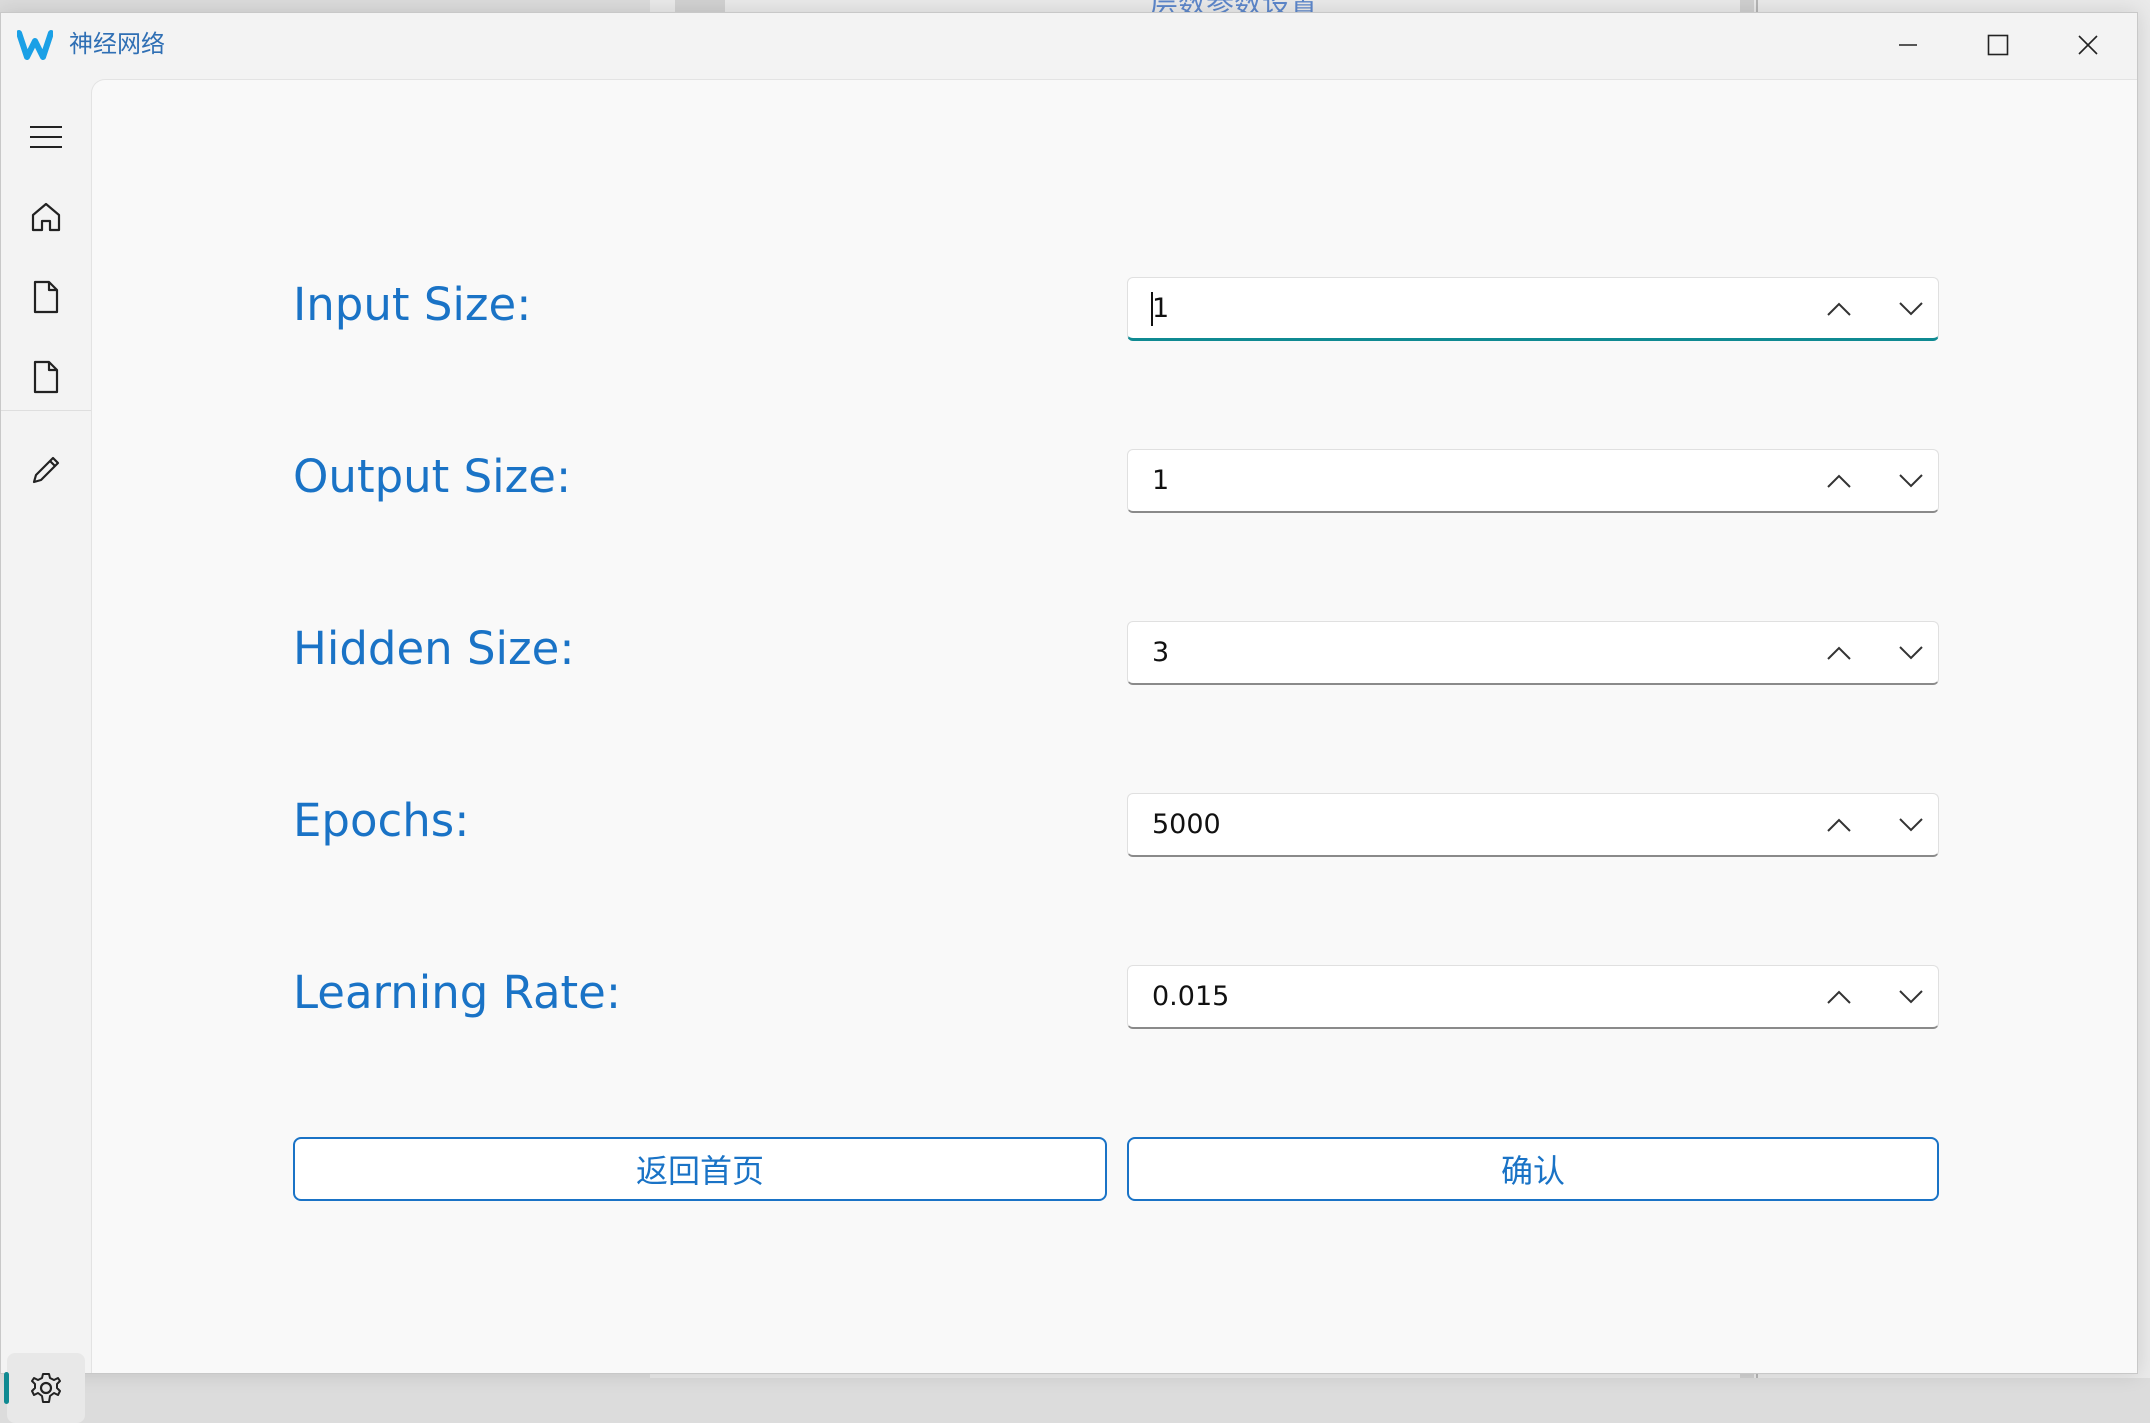 The width and height of the screenshot is (2150, 1423). Describe the element at coordinates (700, 1169) in the screenshot. I see `back-to-home-button: 返回首页` at that location.